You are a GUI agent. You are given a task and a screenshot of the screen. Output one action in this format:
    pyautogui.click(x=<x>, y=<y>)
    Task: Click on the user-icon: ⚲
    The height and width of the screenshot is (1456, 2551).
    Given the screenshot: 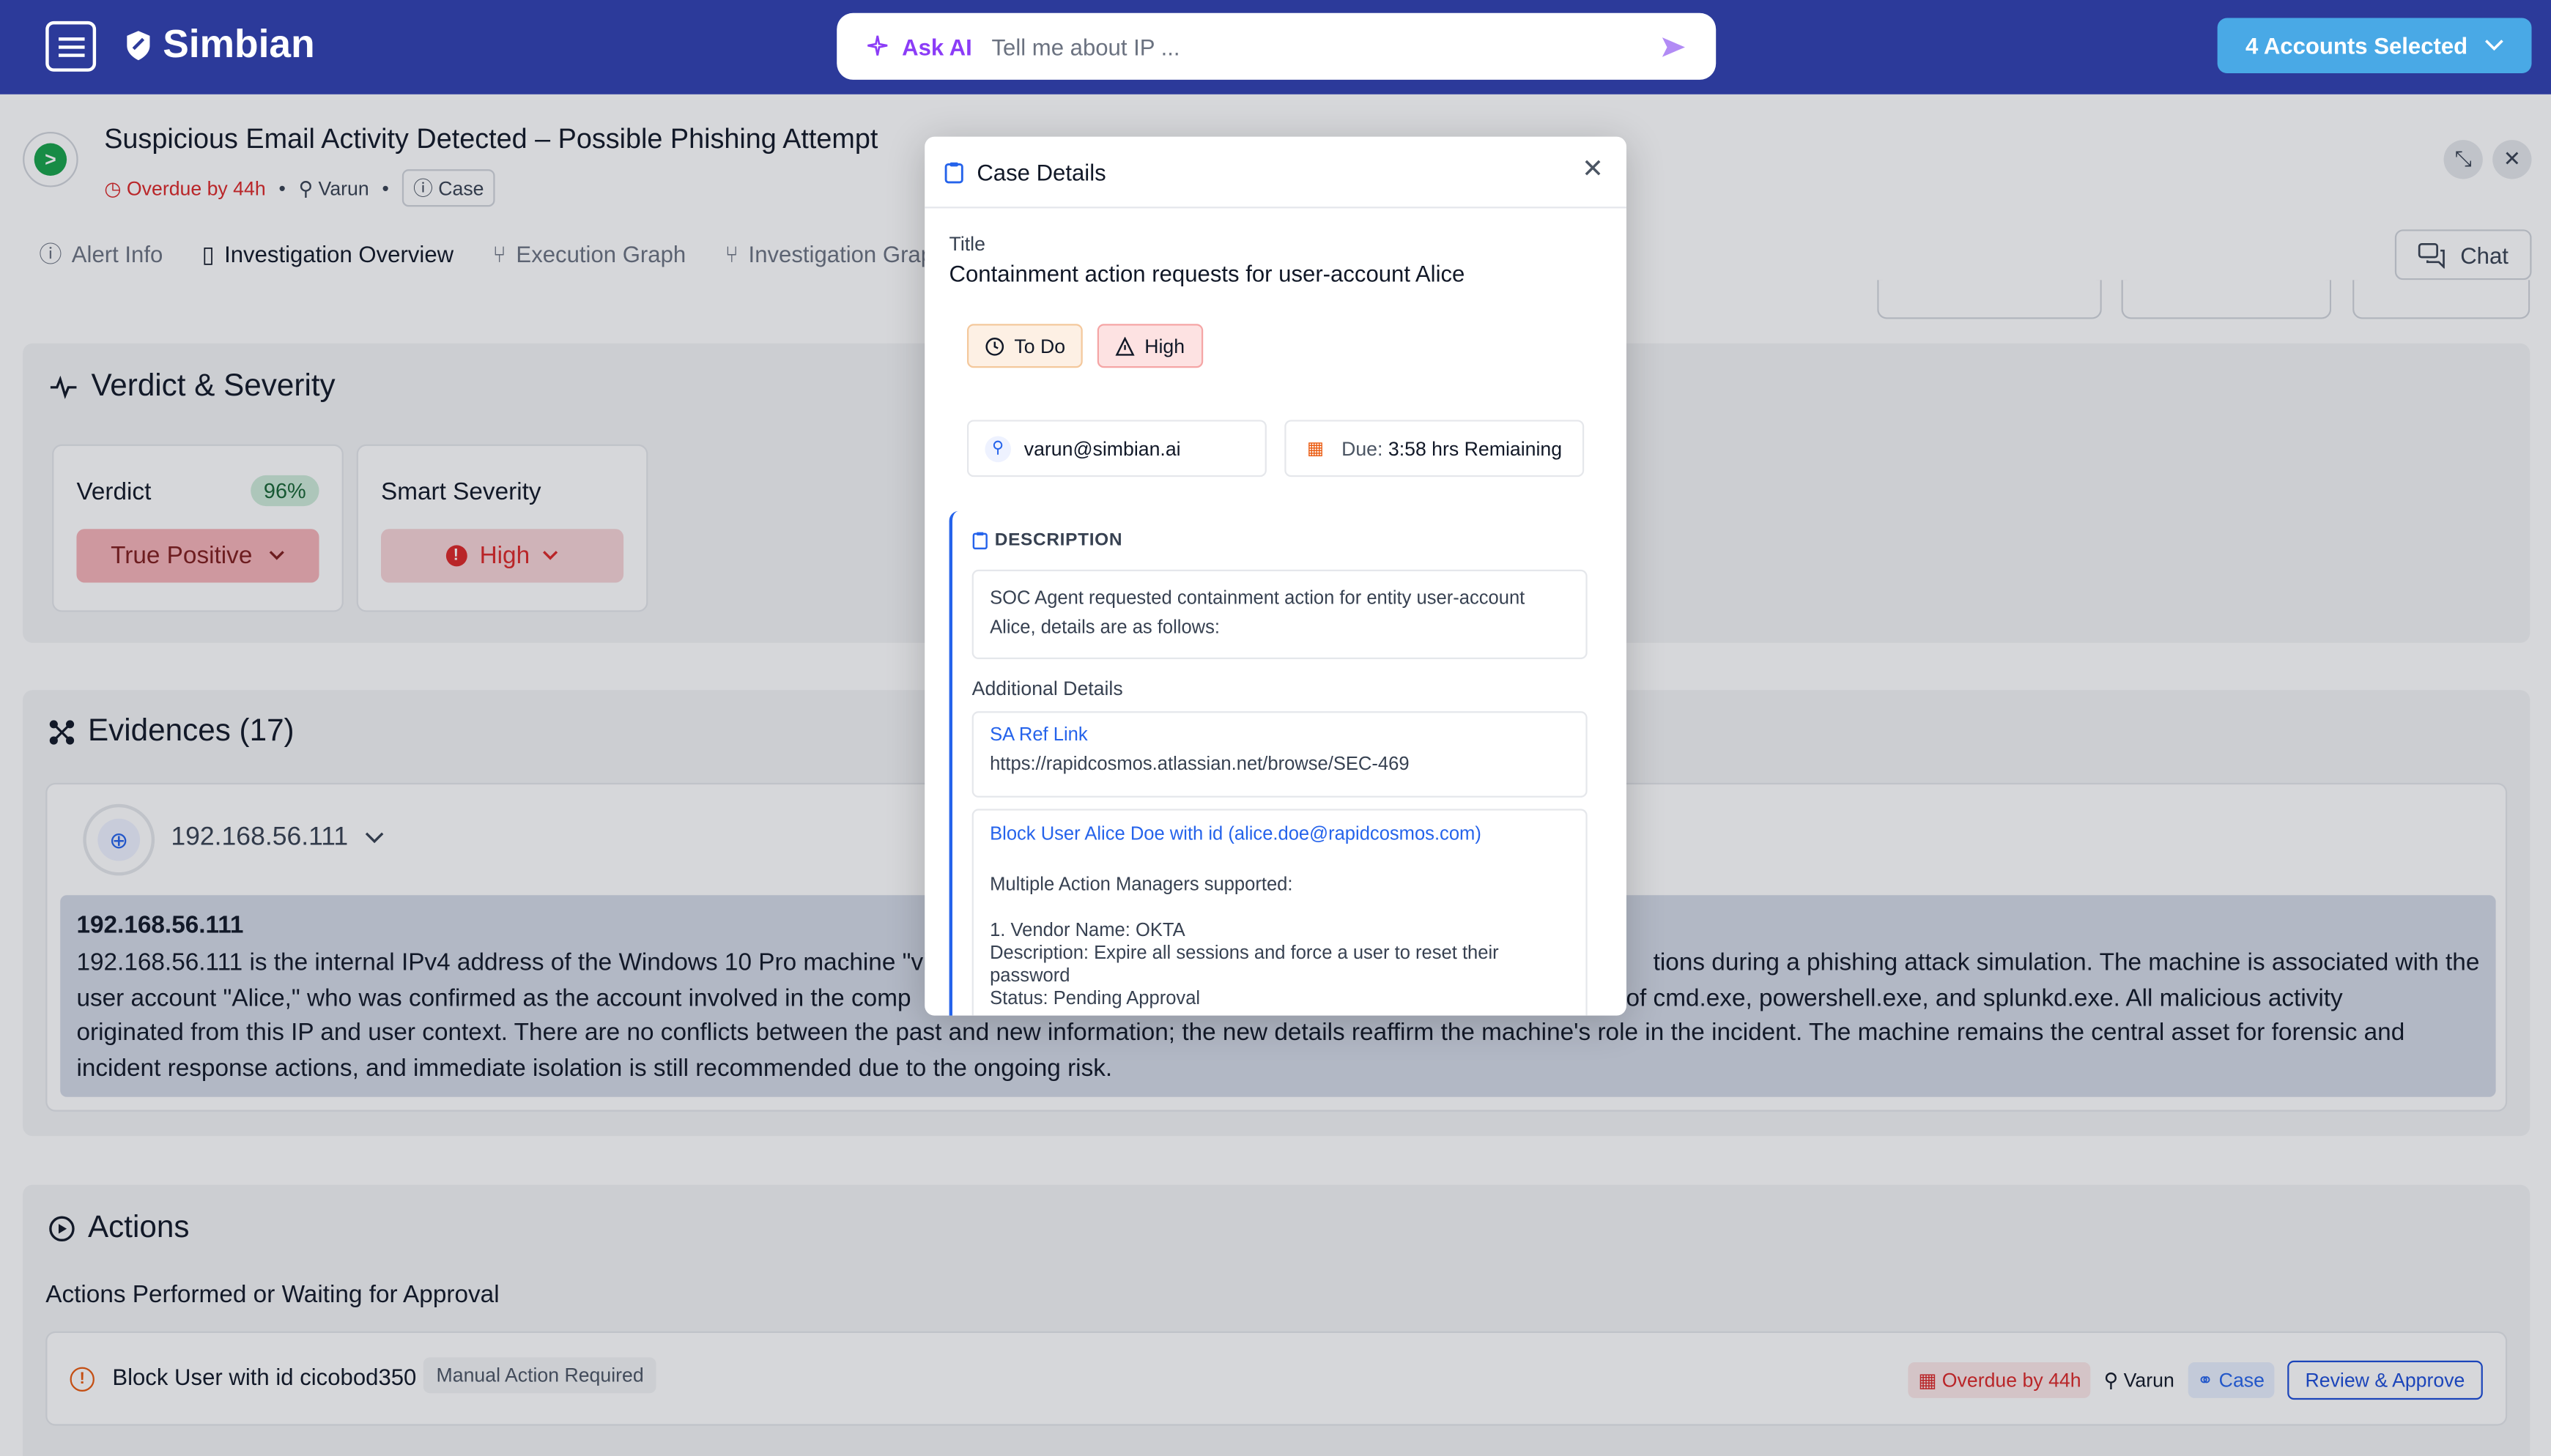 What is the action you would take?
    pyautogui.click(x=998, y=448)
    